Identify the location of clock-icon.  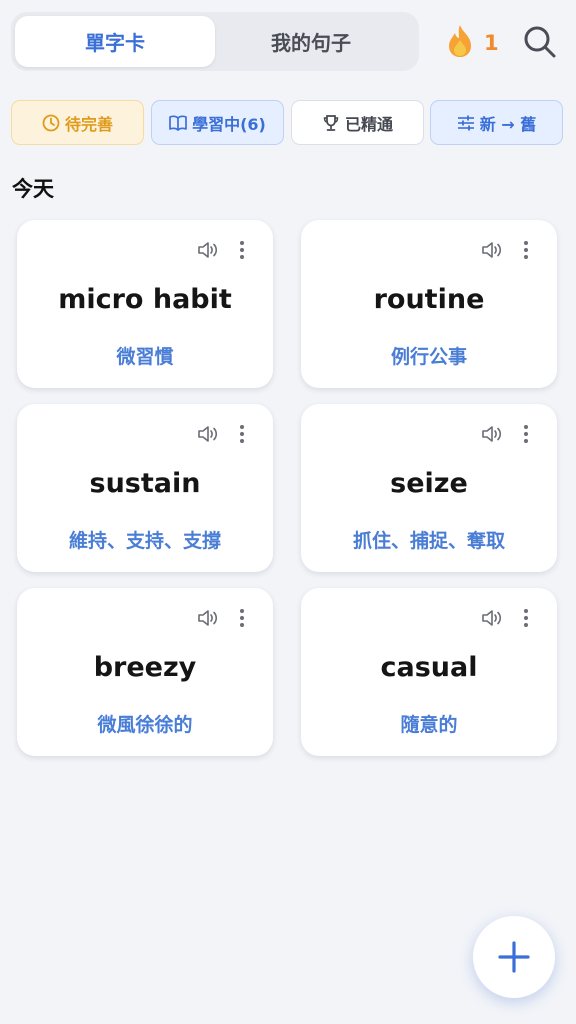
(51, 122).